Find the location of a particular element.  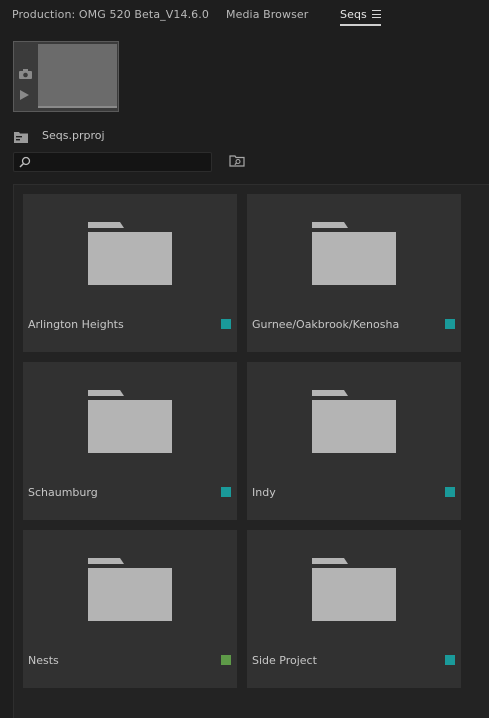

bin-label: Arlington Heights is located at coordinates (76, 324).